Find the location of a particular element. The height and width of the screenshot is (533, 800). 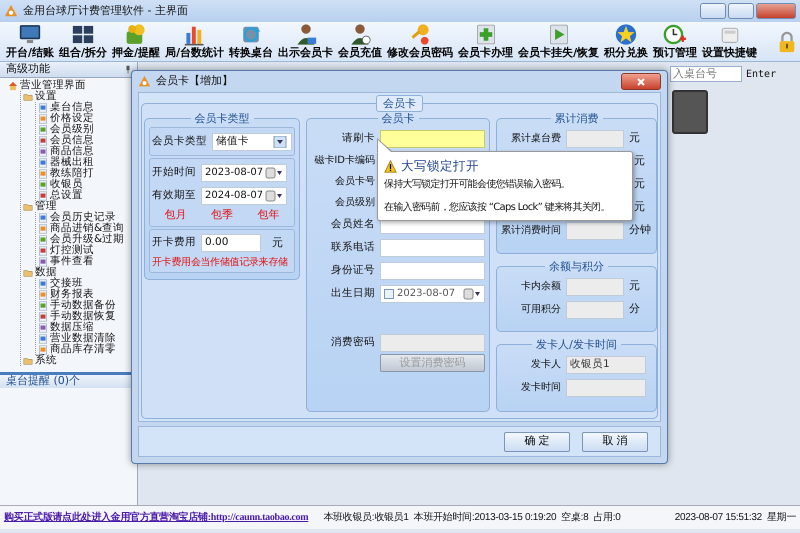

field-label: 消费密码 is located at coordinates (352, 342).